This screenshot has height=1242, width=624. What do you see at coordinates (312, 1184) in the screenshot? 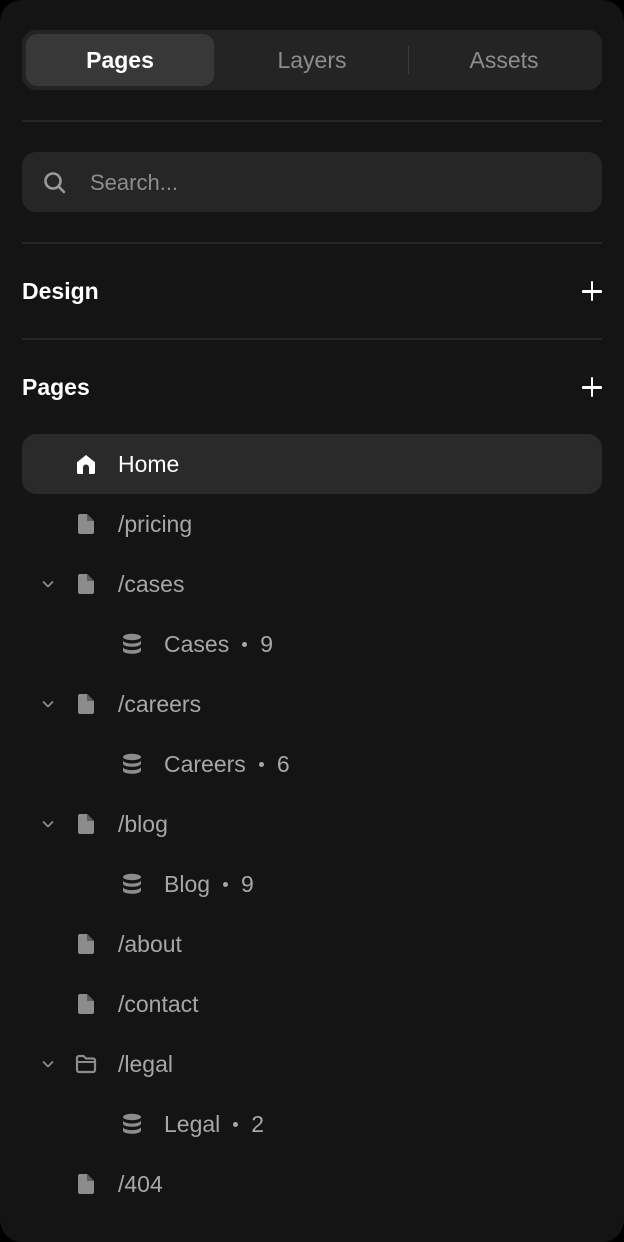
I see `page-item-404: /404` at bounding box center [312, 1184].